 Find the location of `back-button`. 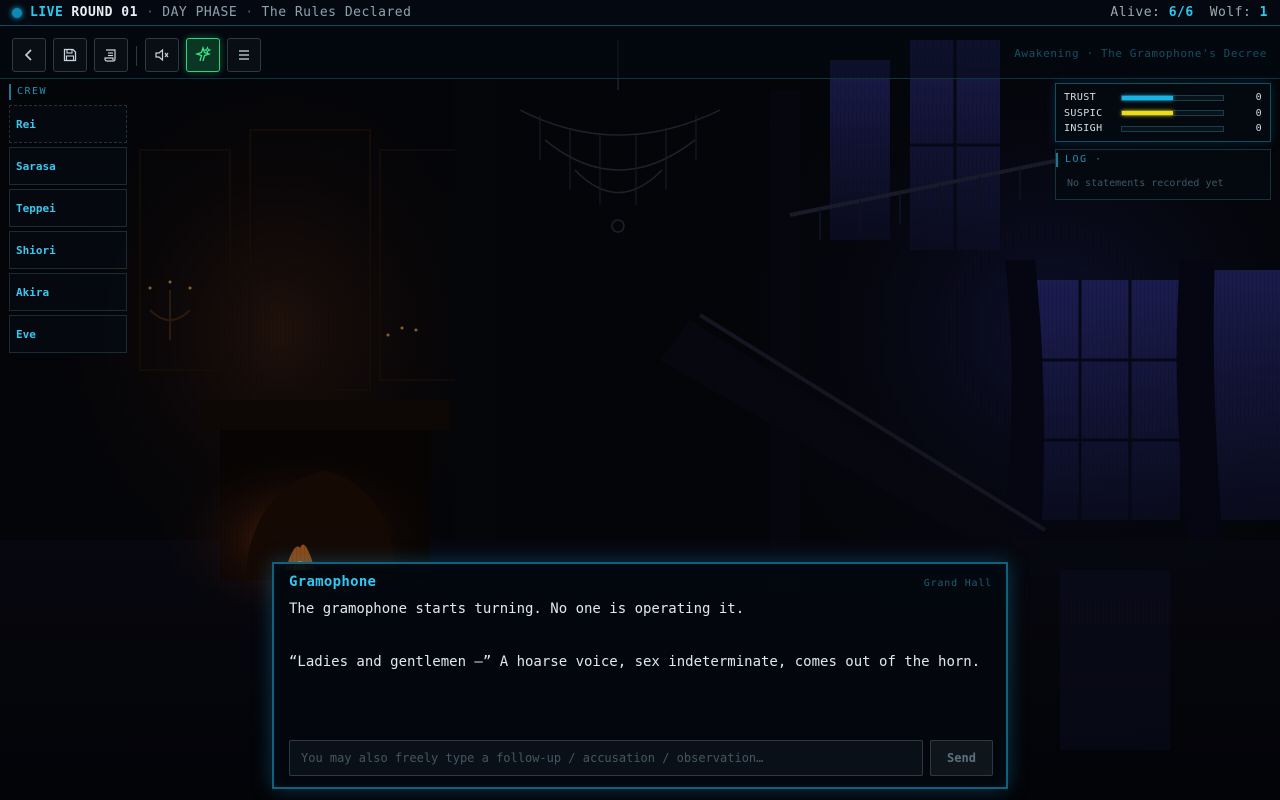

back-button is located at coordinates (29, 55).